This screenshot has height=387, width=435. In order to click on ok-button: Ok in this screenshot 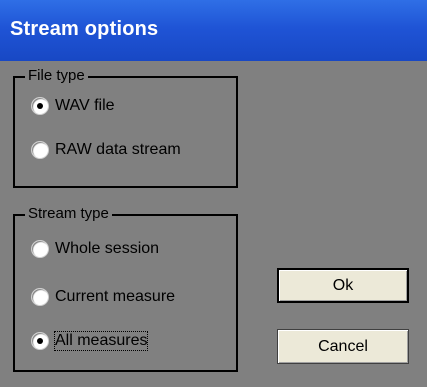, I will do `click(343, 285)`.